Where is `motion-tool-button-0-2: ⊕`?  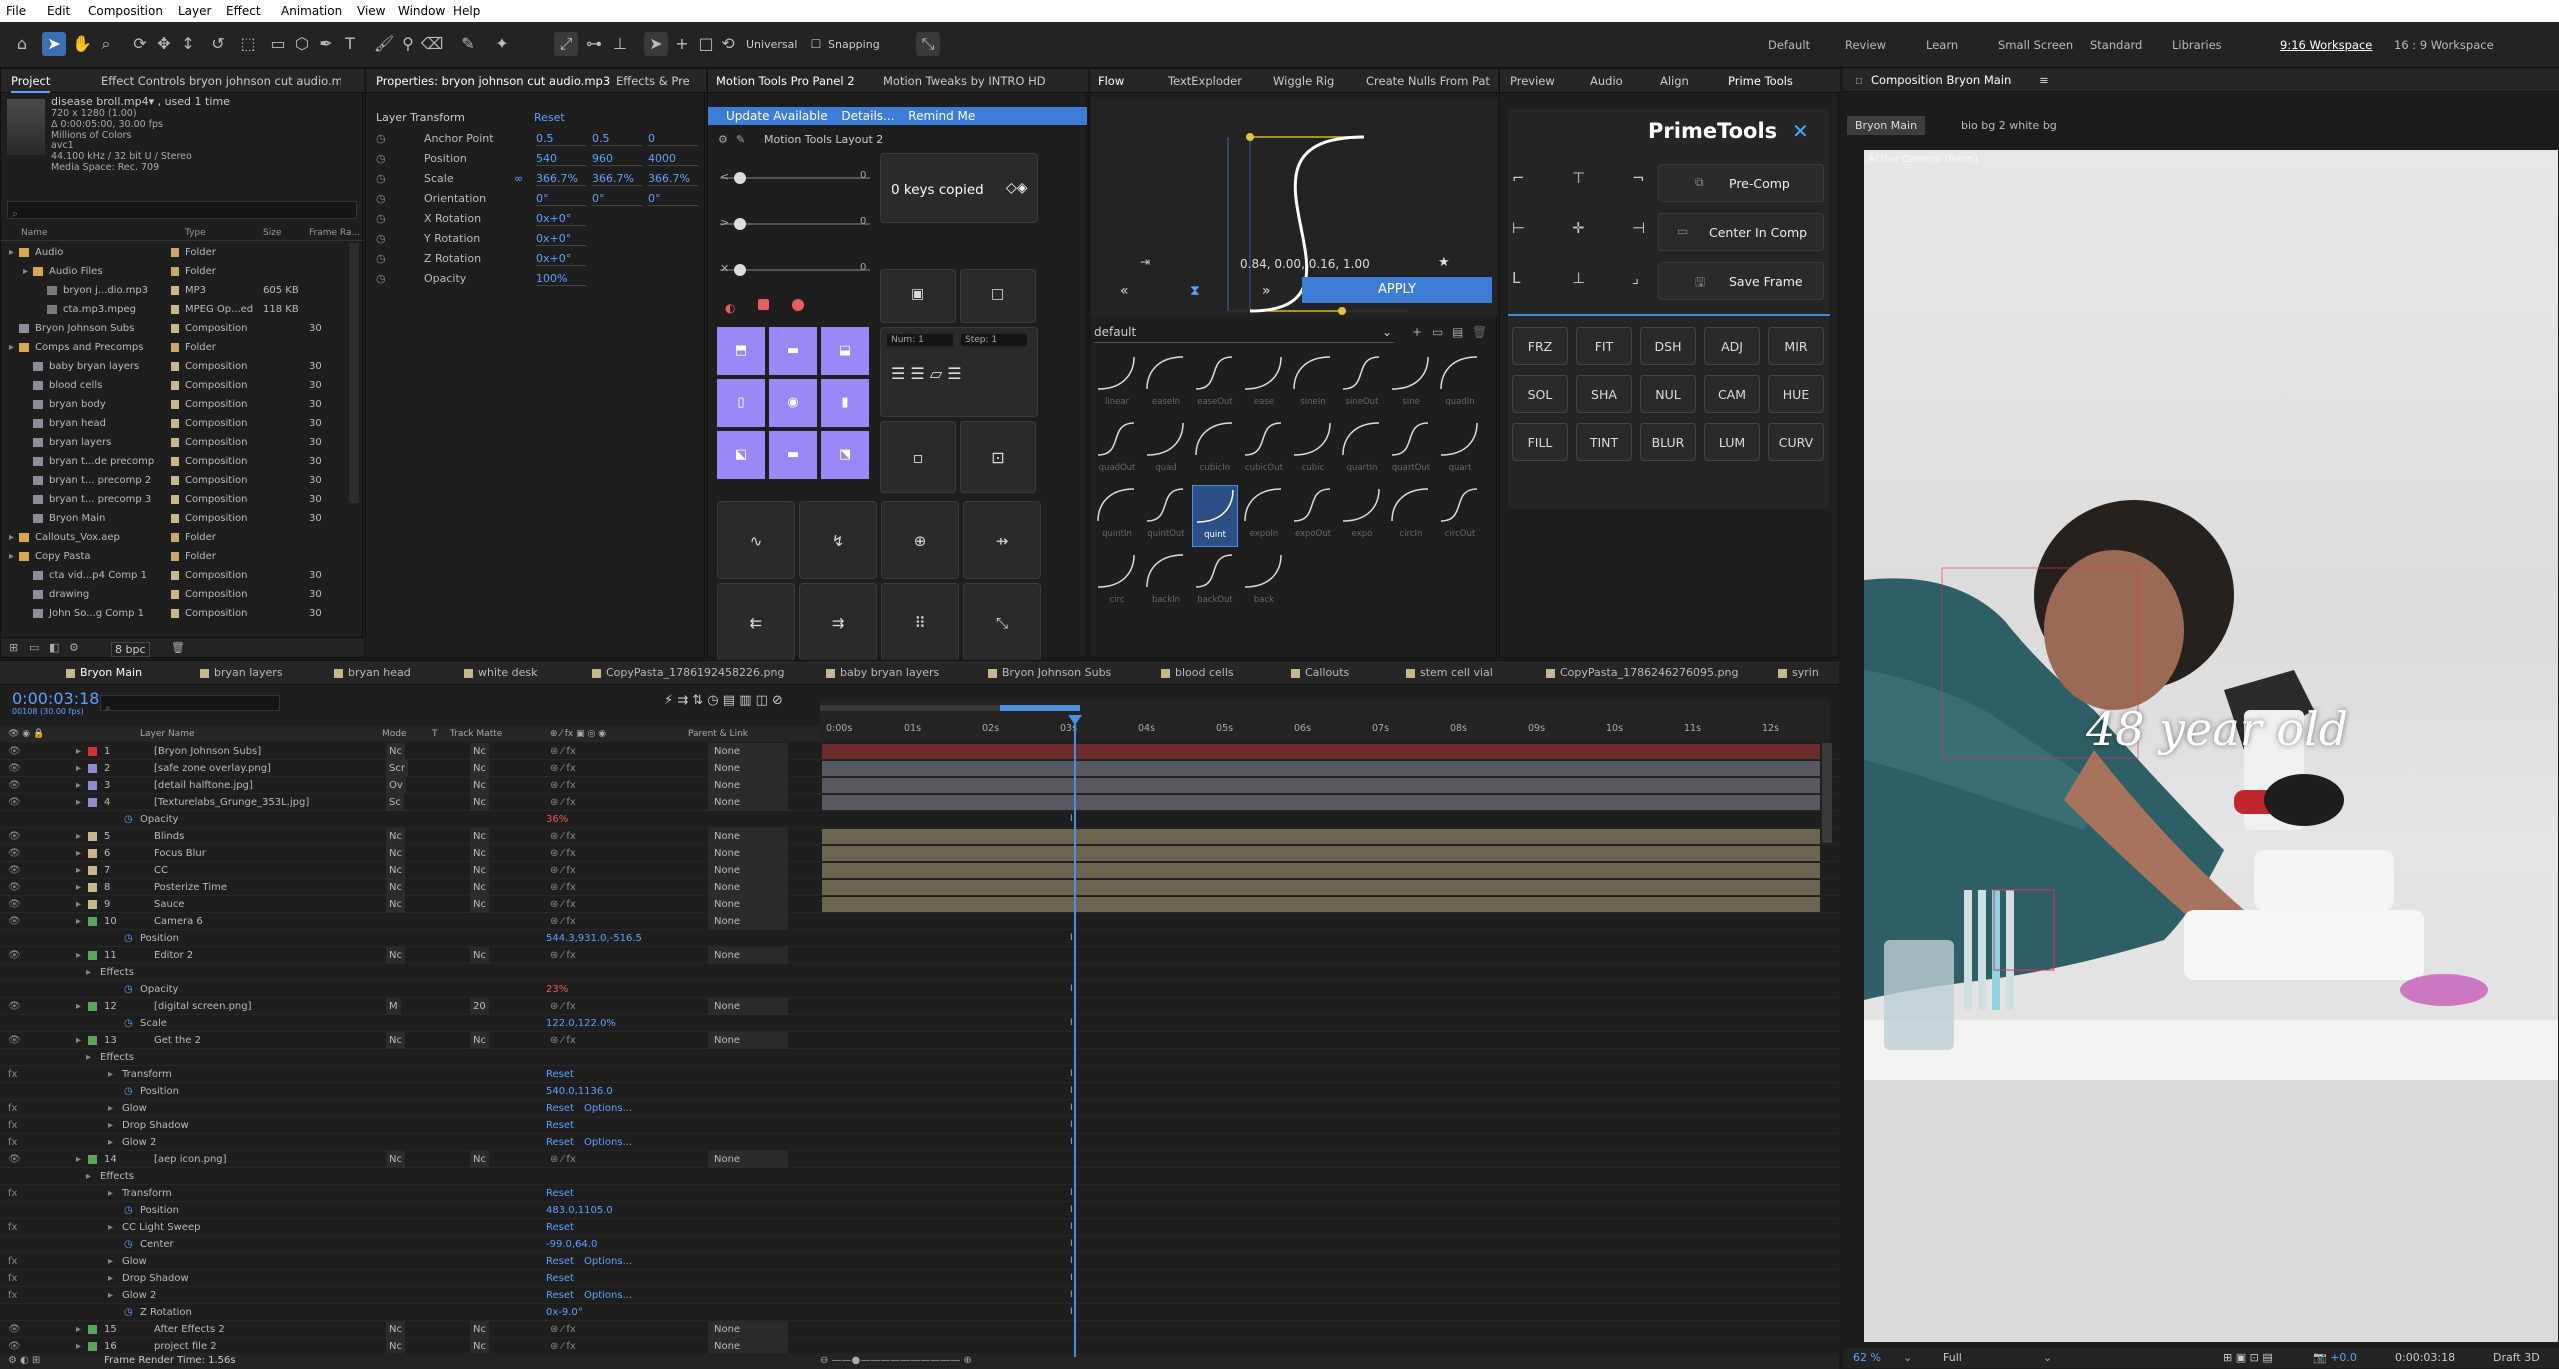 motion-tool-button-0-2: ⊕ is located at coordinates (920, 540).